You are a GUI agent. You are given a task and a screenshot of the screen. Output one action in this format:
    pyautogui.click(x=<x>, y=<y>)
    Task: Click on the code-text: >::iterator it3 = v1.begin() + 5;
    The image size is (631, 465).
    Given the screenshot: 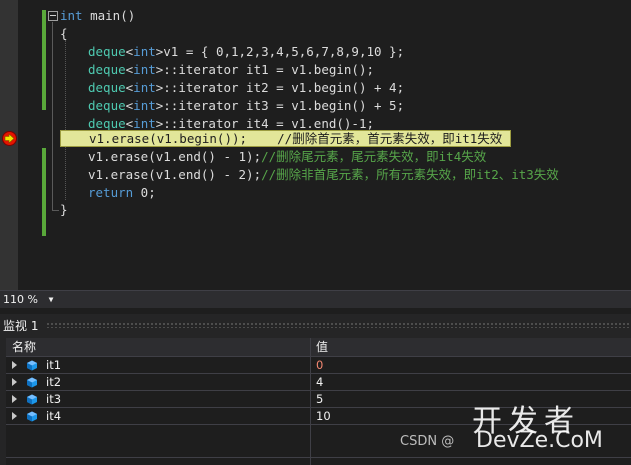 What is the action you would take?
    pyautogui.click(x=280, y=105)
    